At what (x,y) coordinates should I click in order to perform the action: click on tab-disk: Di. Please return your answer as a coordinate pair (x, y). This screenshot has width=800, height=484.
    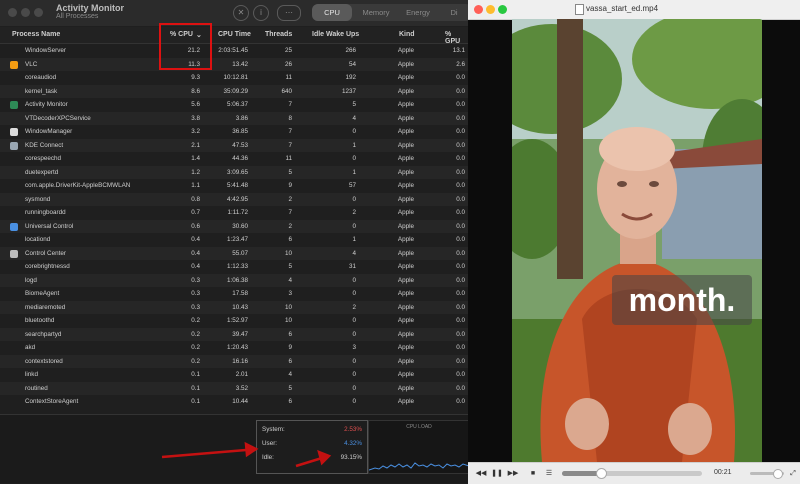
    Looking at the image, I should click on (454, 12).